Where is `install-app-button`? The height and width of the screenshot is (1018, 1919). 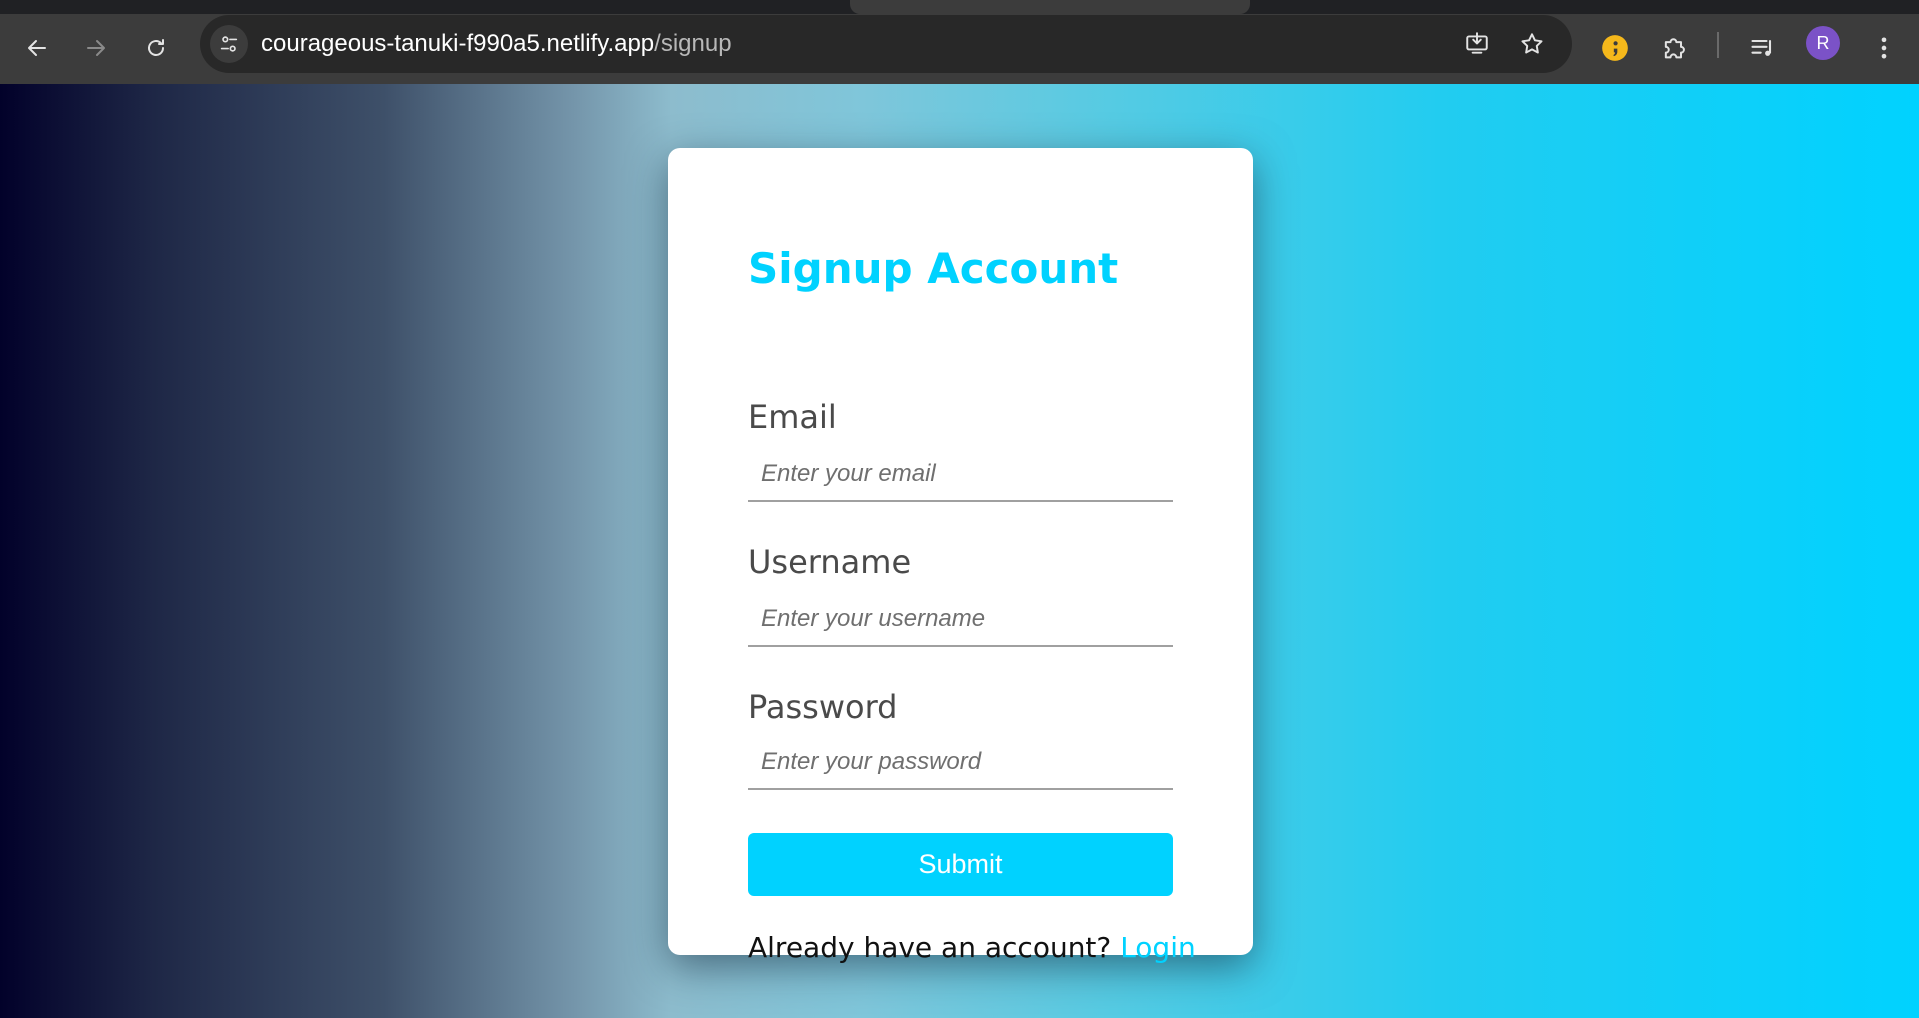
install-app-button is located at coordinates (1477, 44).